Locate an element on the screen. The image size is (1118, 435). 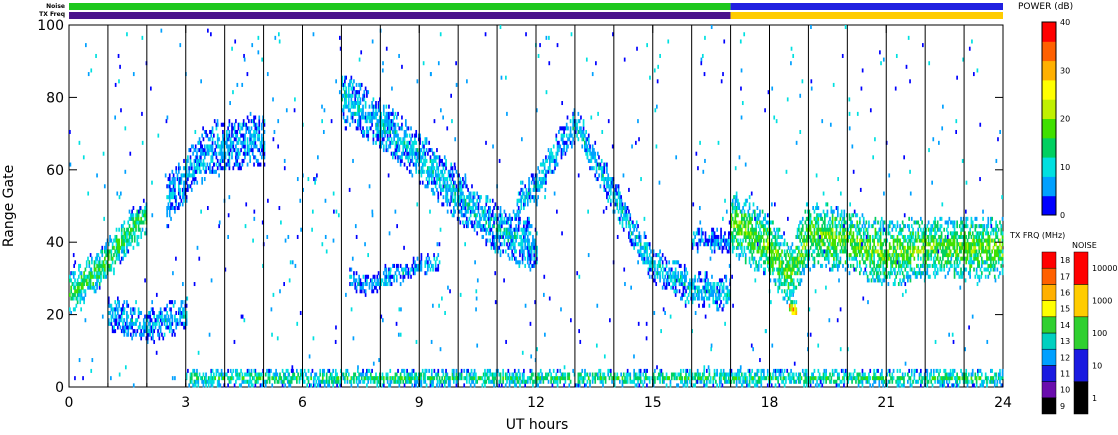
echo-cell-2078 is located at coordinates (512, 258).